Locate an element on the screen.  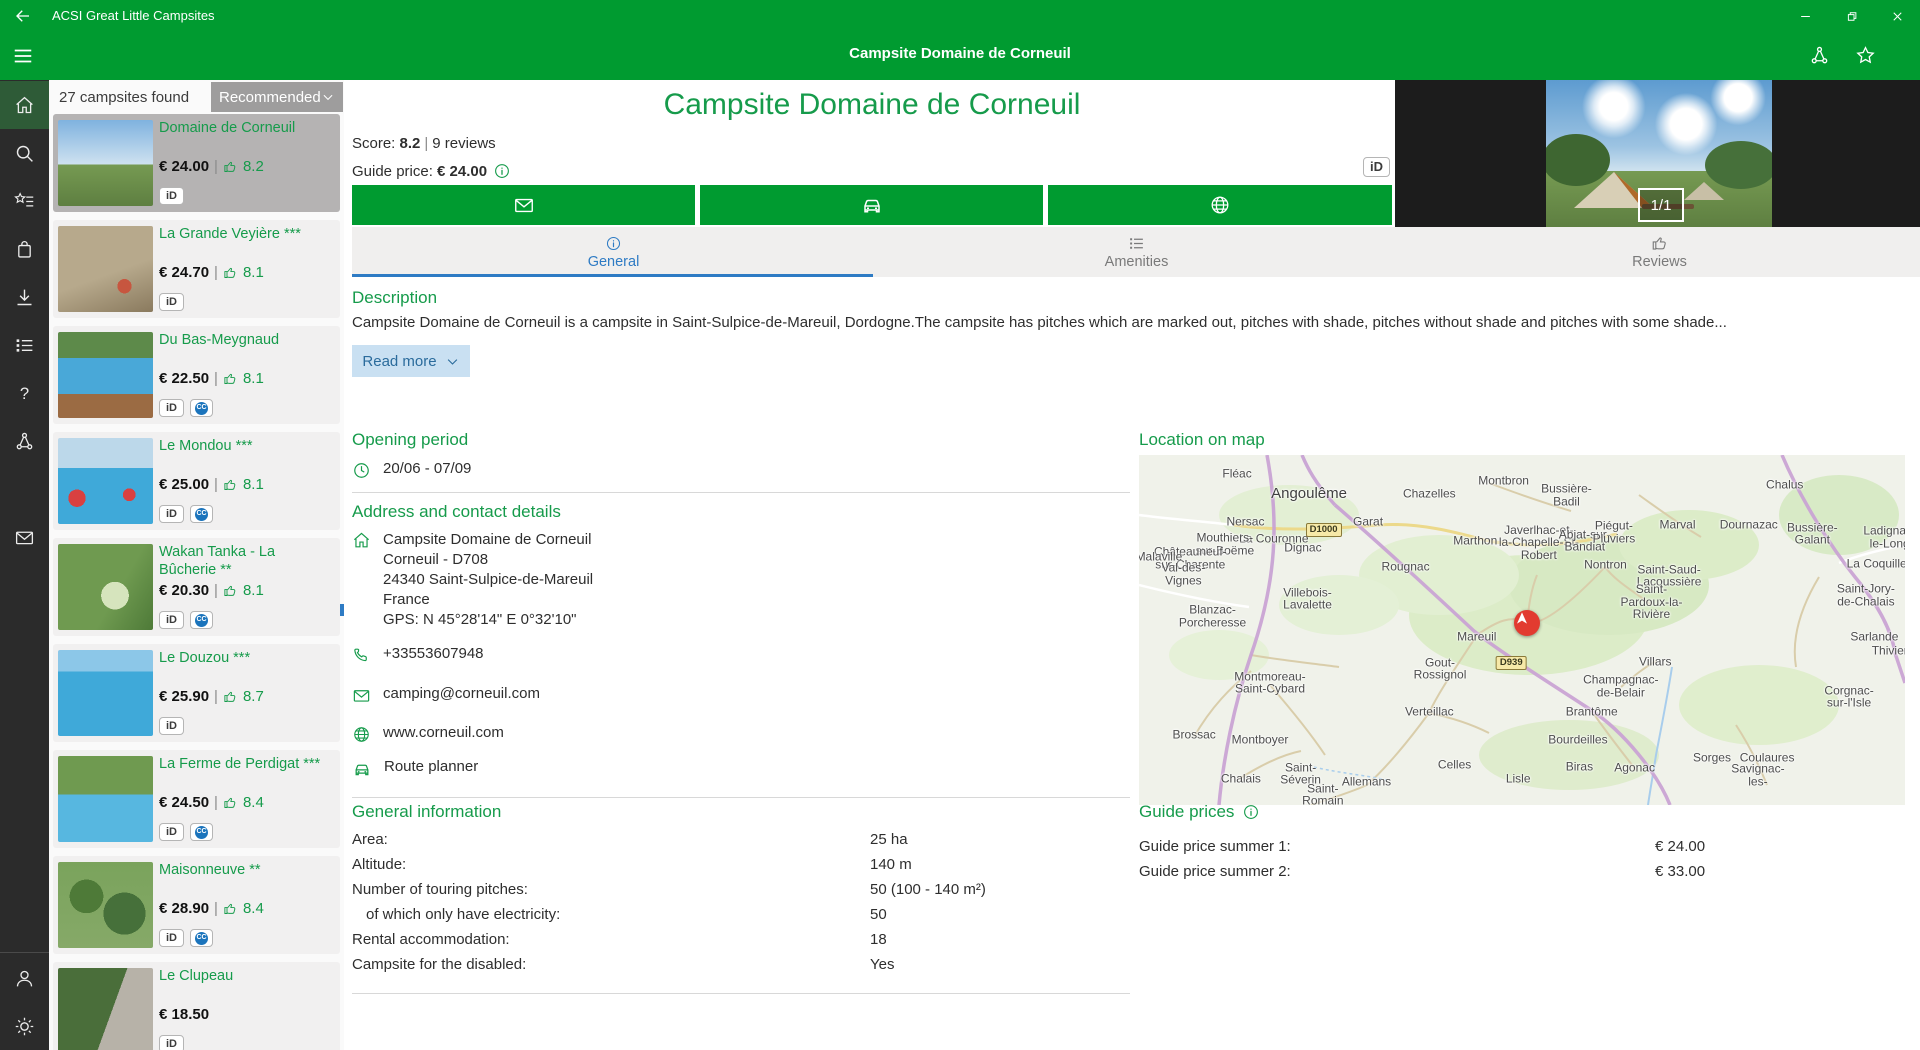
phone-number: +33553607948 is located at coordinates (433, 653).